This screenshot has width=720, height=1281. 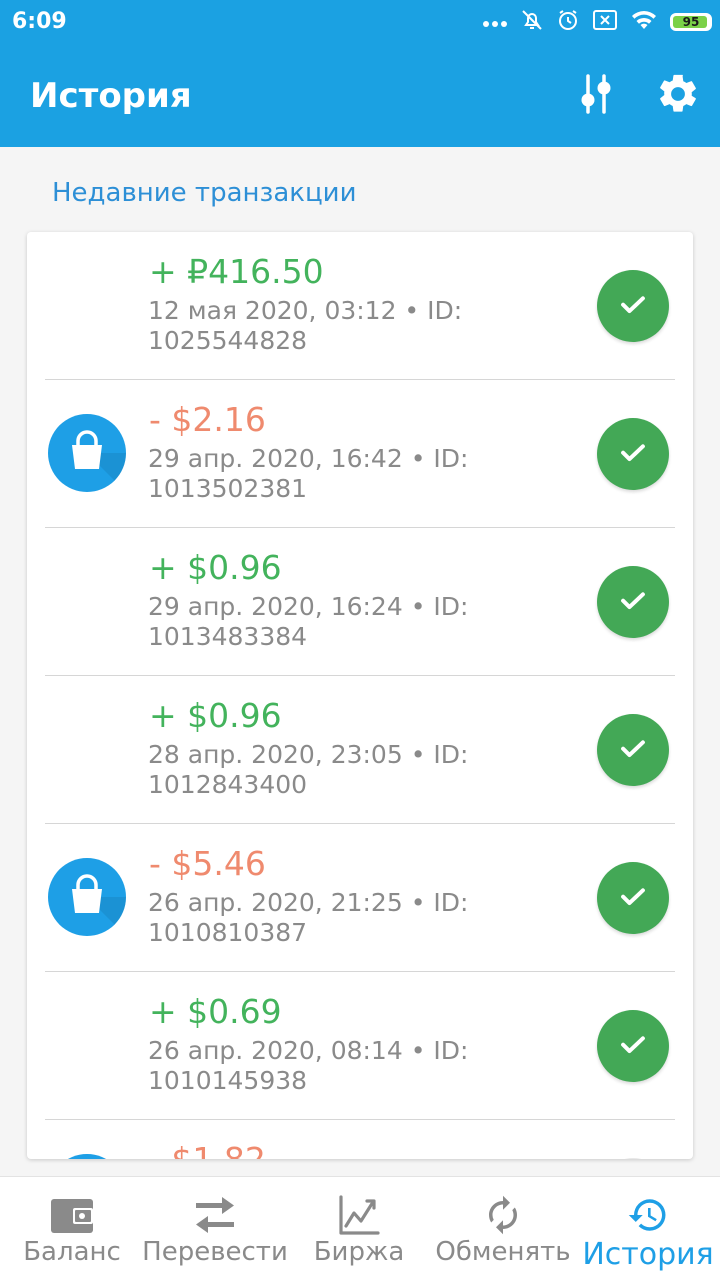 What do you see at coordinates (568, 22) in the screenshot?
I see `alarm-icon` at bounding box center [568, 22].